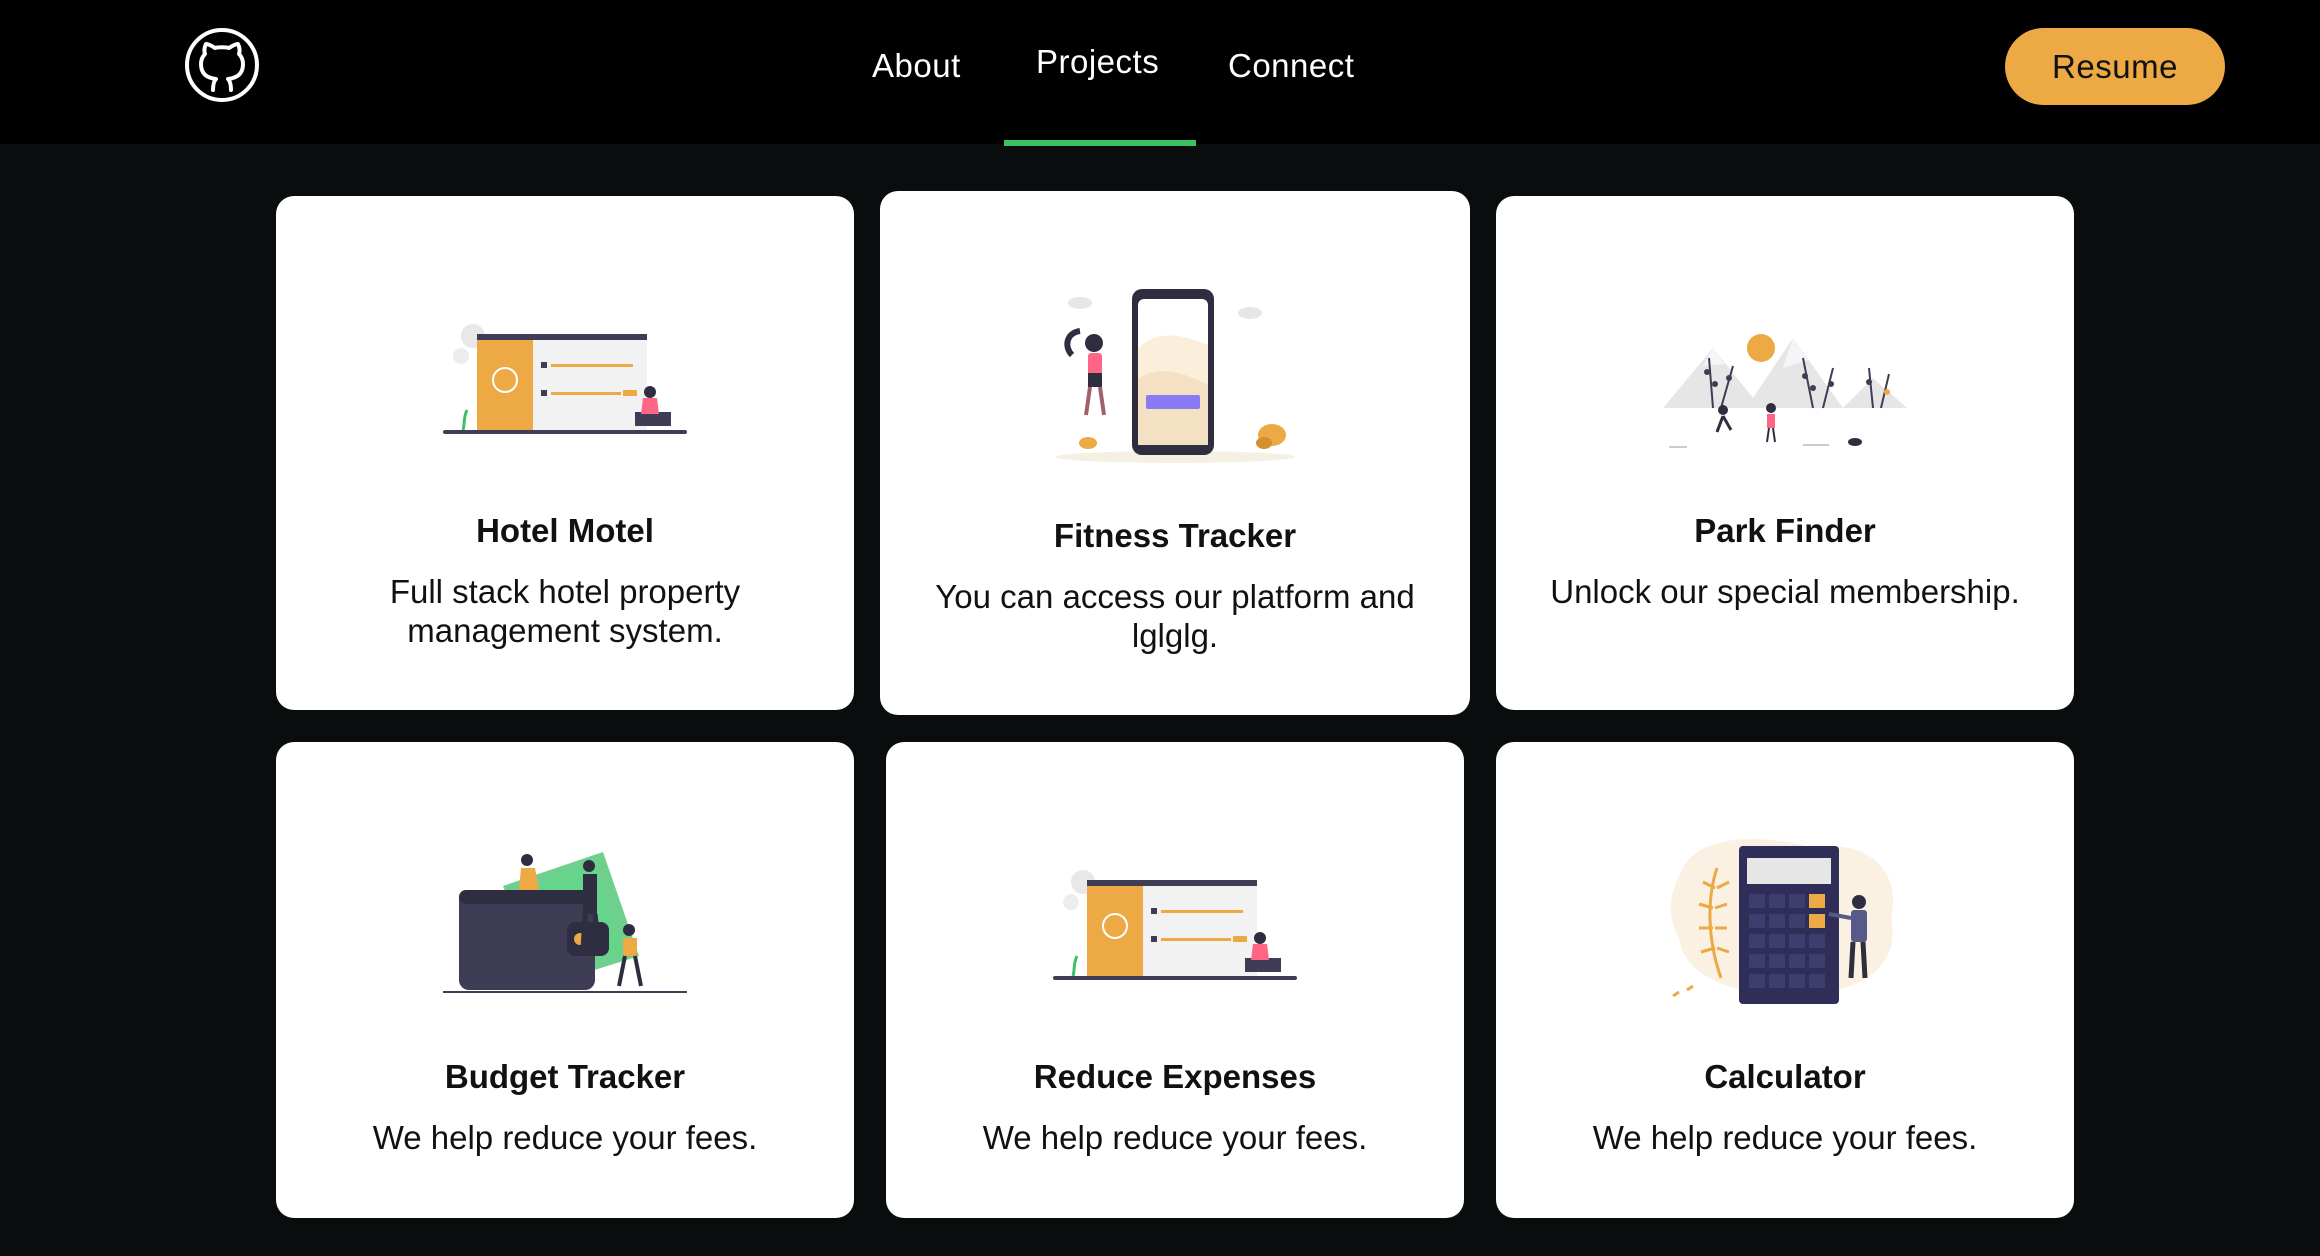 The image size is (2320, 1256). I want to click on project-description: Unlock our special membership., so click(1785, 591).